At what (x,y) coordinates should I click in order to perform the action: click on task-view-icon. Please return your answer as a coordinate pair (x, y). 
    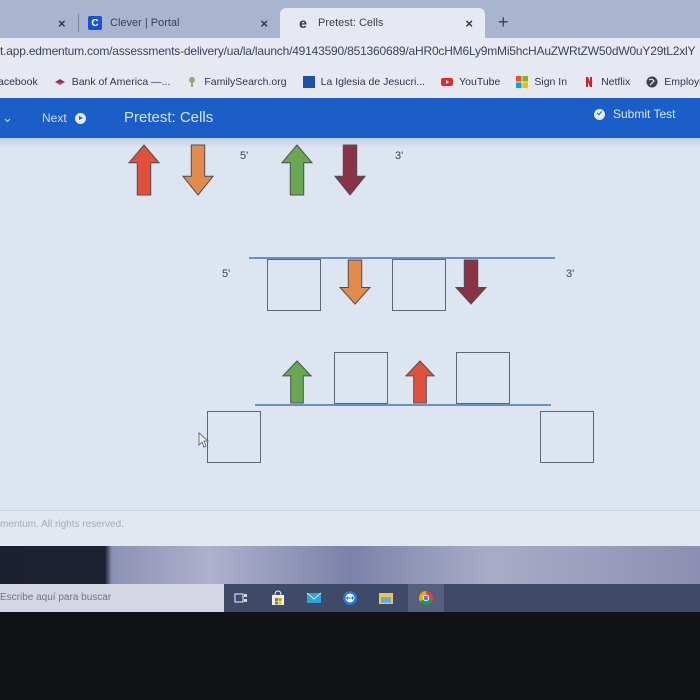
    Looking at the image, I should click on (241, 598).